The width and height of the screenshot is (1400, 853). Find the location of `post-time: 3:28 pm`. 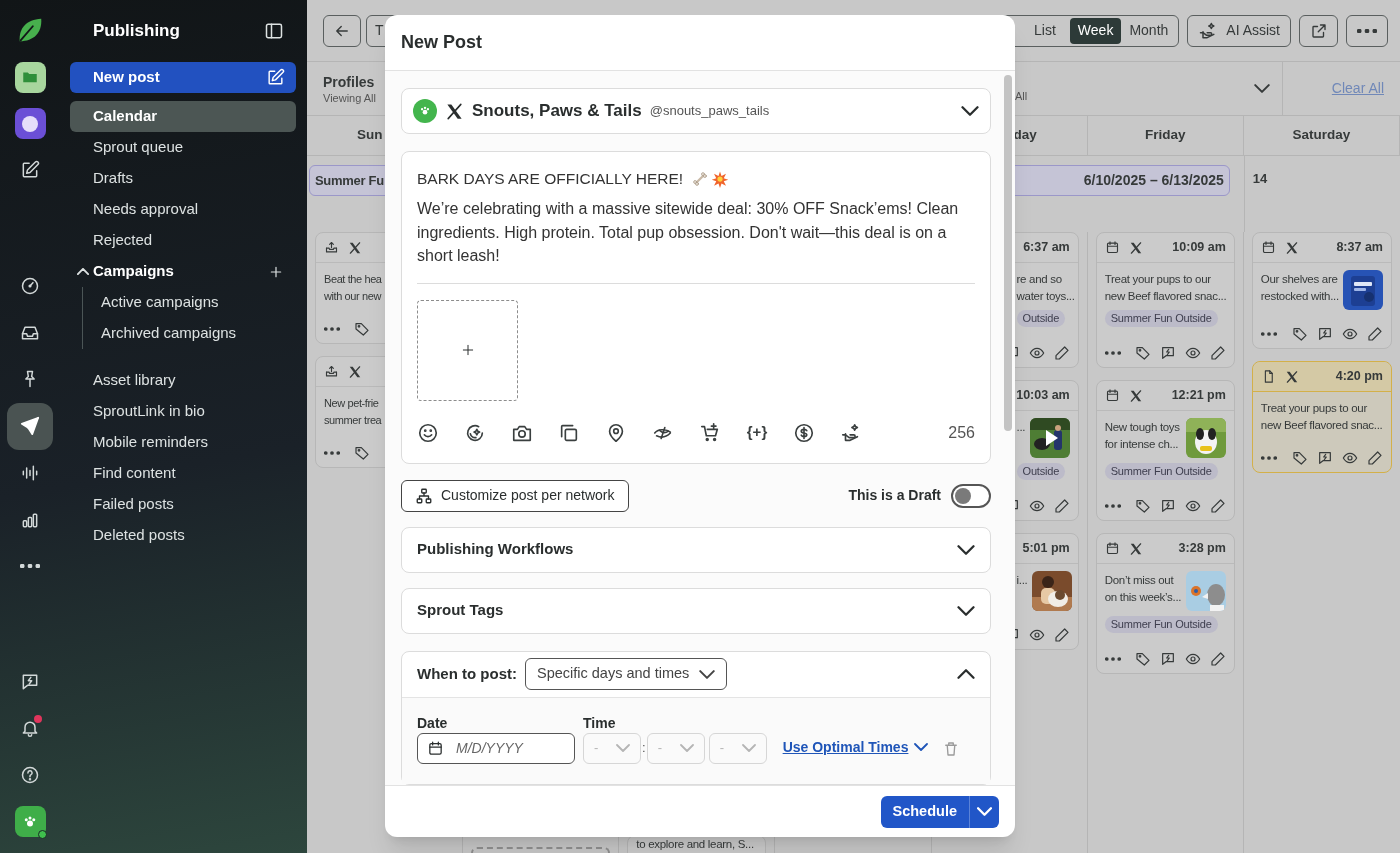

post-time: 3:28 pm is located at coordinates (1202, 549).